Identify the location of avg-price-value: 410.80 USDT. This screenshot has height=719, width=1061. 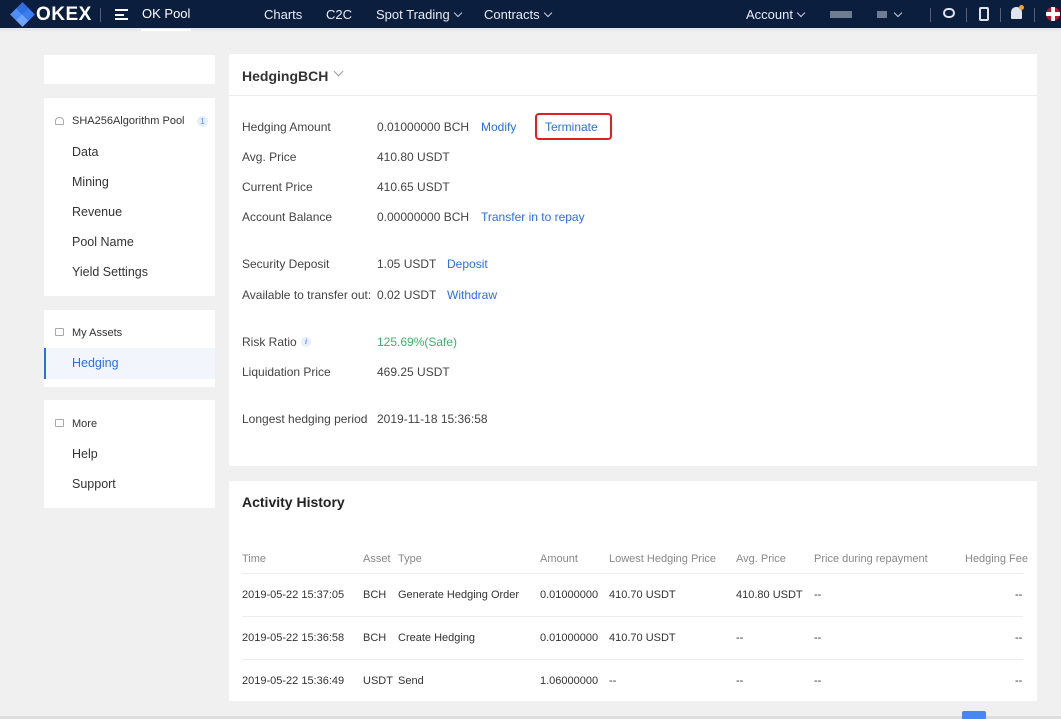
(413, 157).